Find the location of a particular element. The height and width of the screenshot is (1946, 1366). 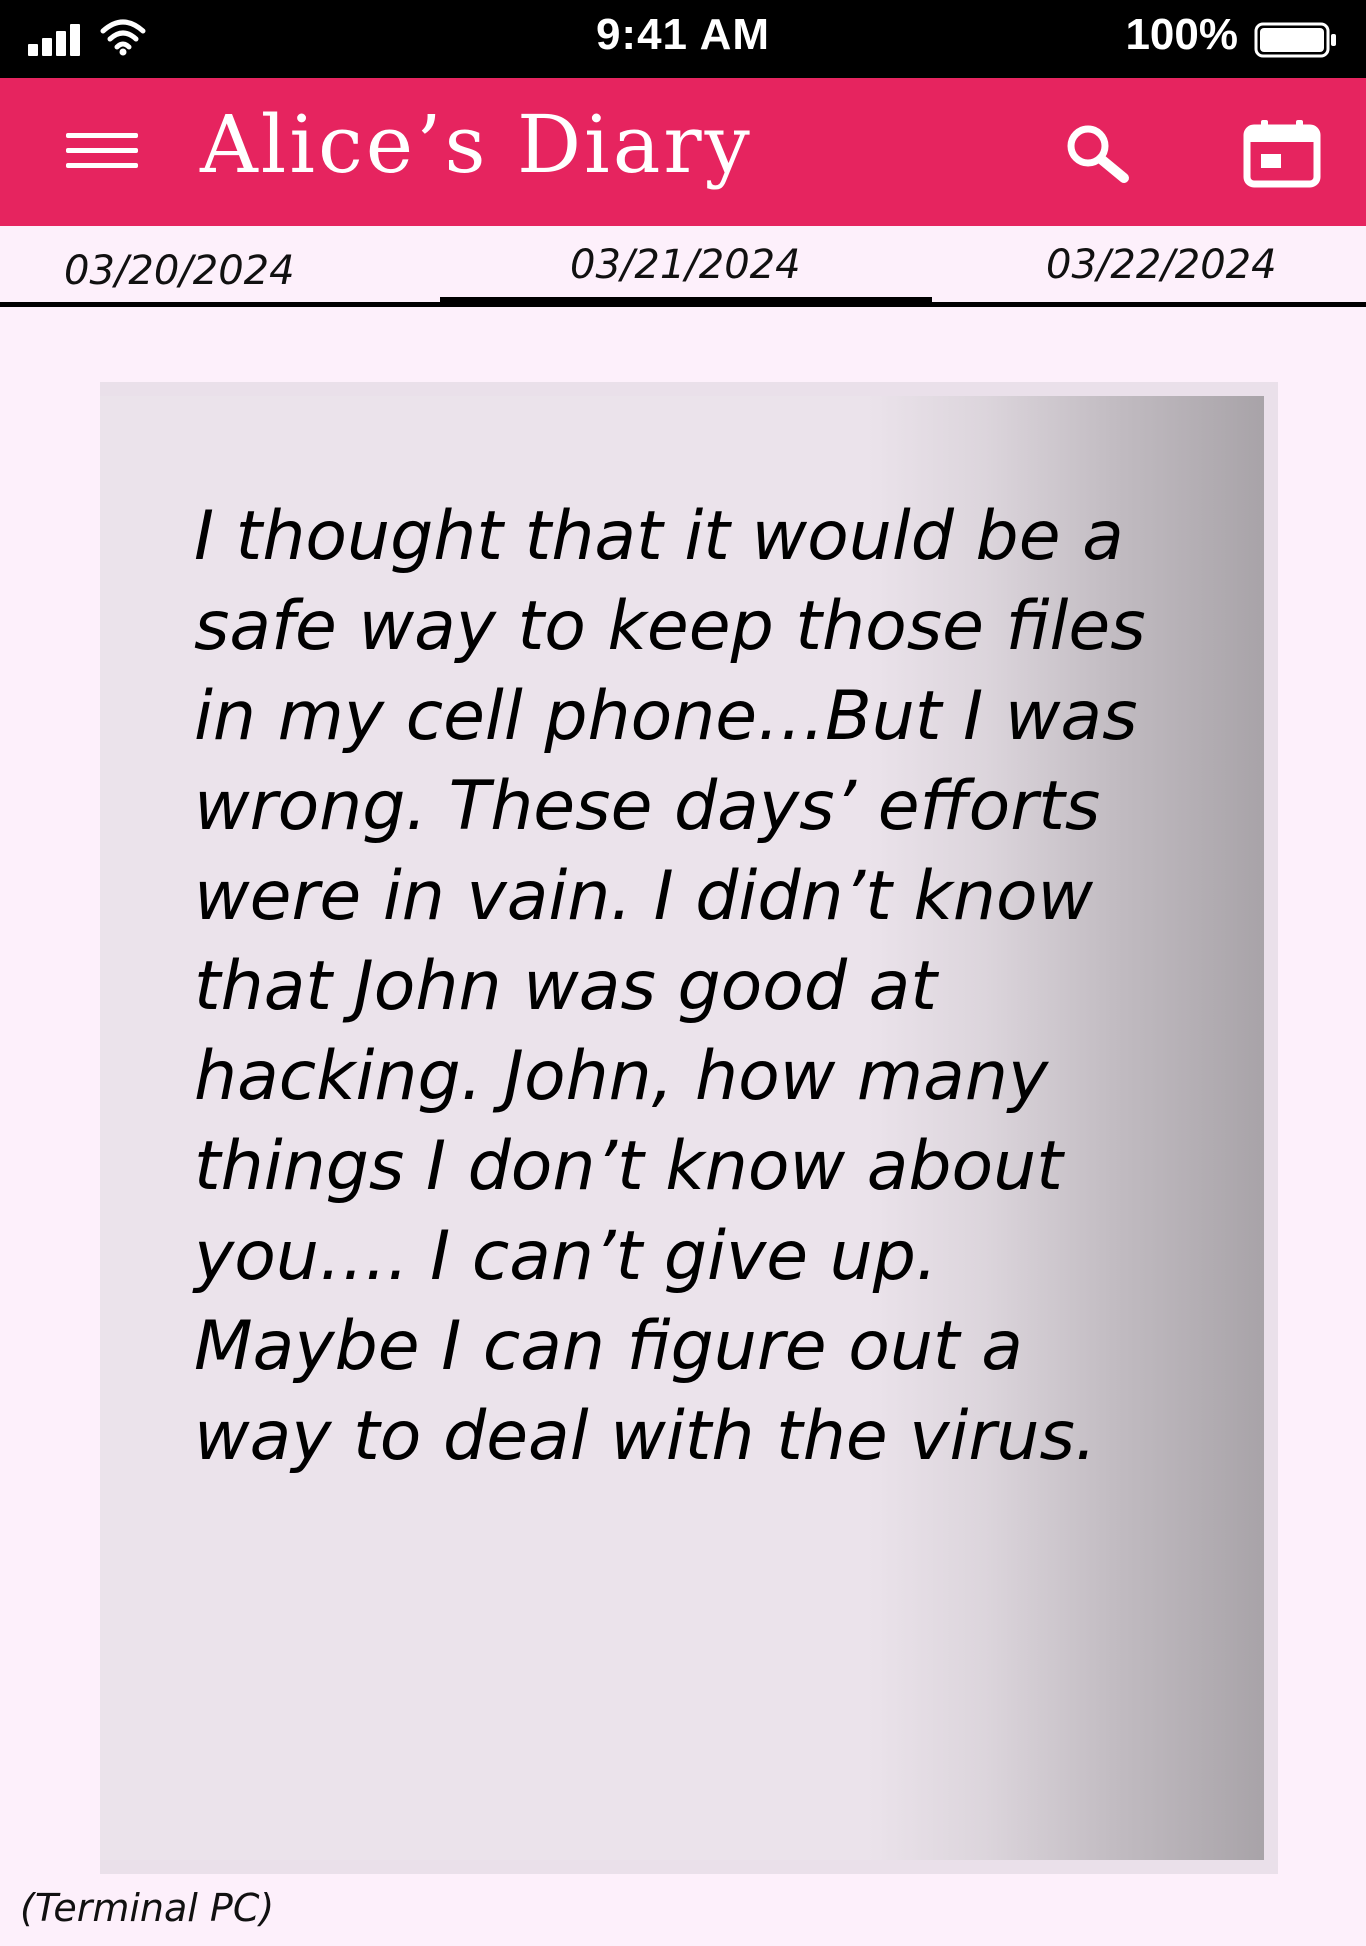

entry-line: were in vain. I didn’t know is located at coordinates (644, 896).